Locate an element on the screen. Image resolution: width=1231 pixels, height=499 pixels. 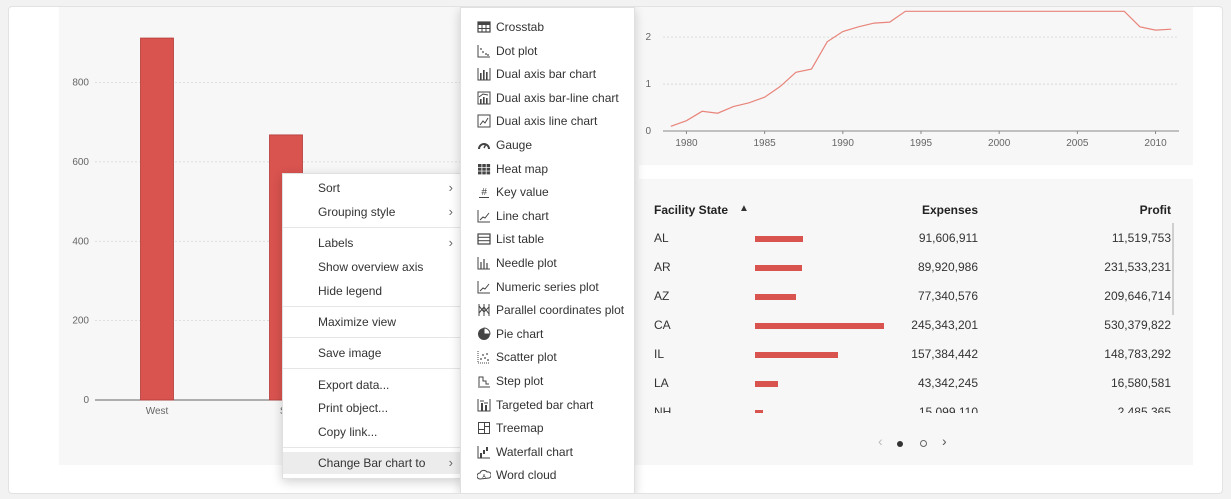
chart-type-needle-plot: Needle plot is located at coordinates (548, 263).